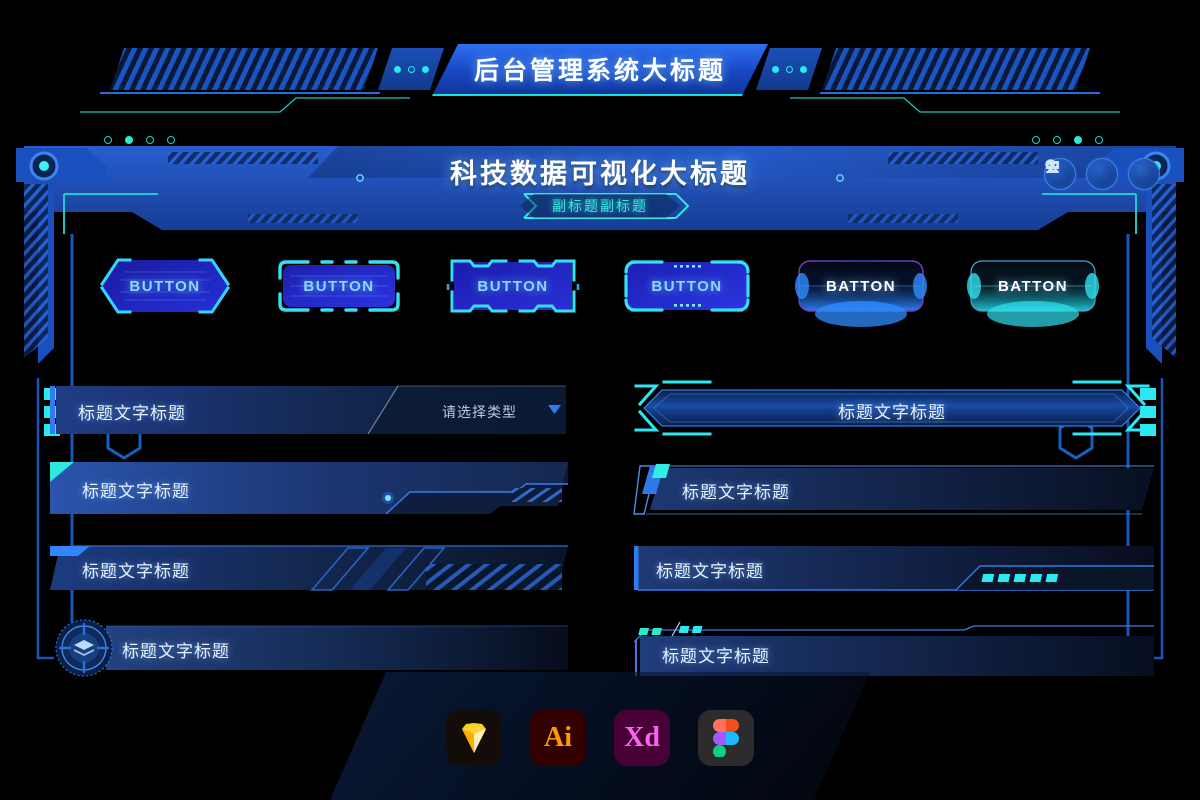 This screenshot has height=800, width=1200. I want to click on sketch-icon, so click(474, 738).